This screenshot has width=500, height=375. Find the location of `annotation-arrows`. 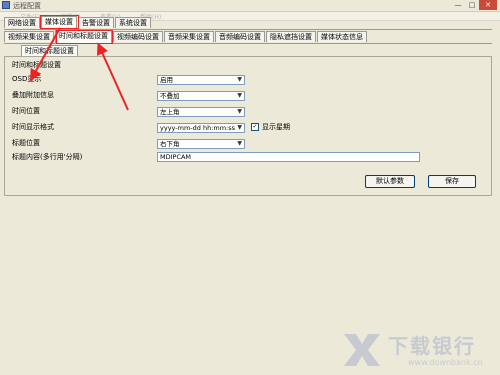

annotation-arrows is located at coordinates (79, 69).